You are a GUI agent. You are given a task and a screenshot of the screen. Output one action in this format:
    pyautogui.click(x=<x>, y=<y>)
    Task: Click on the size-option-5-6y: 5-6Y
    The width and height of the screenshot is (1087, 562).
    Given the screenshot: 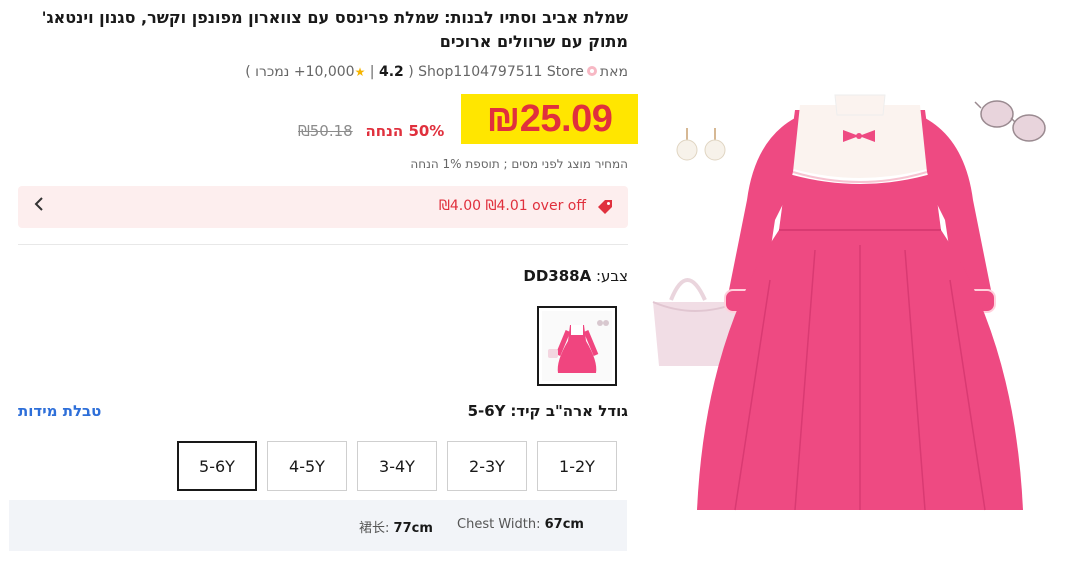 What is the action you would take?
    pyautogui.click(x=217, y=466)
    